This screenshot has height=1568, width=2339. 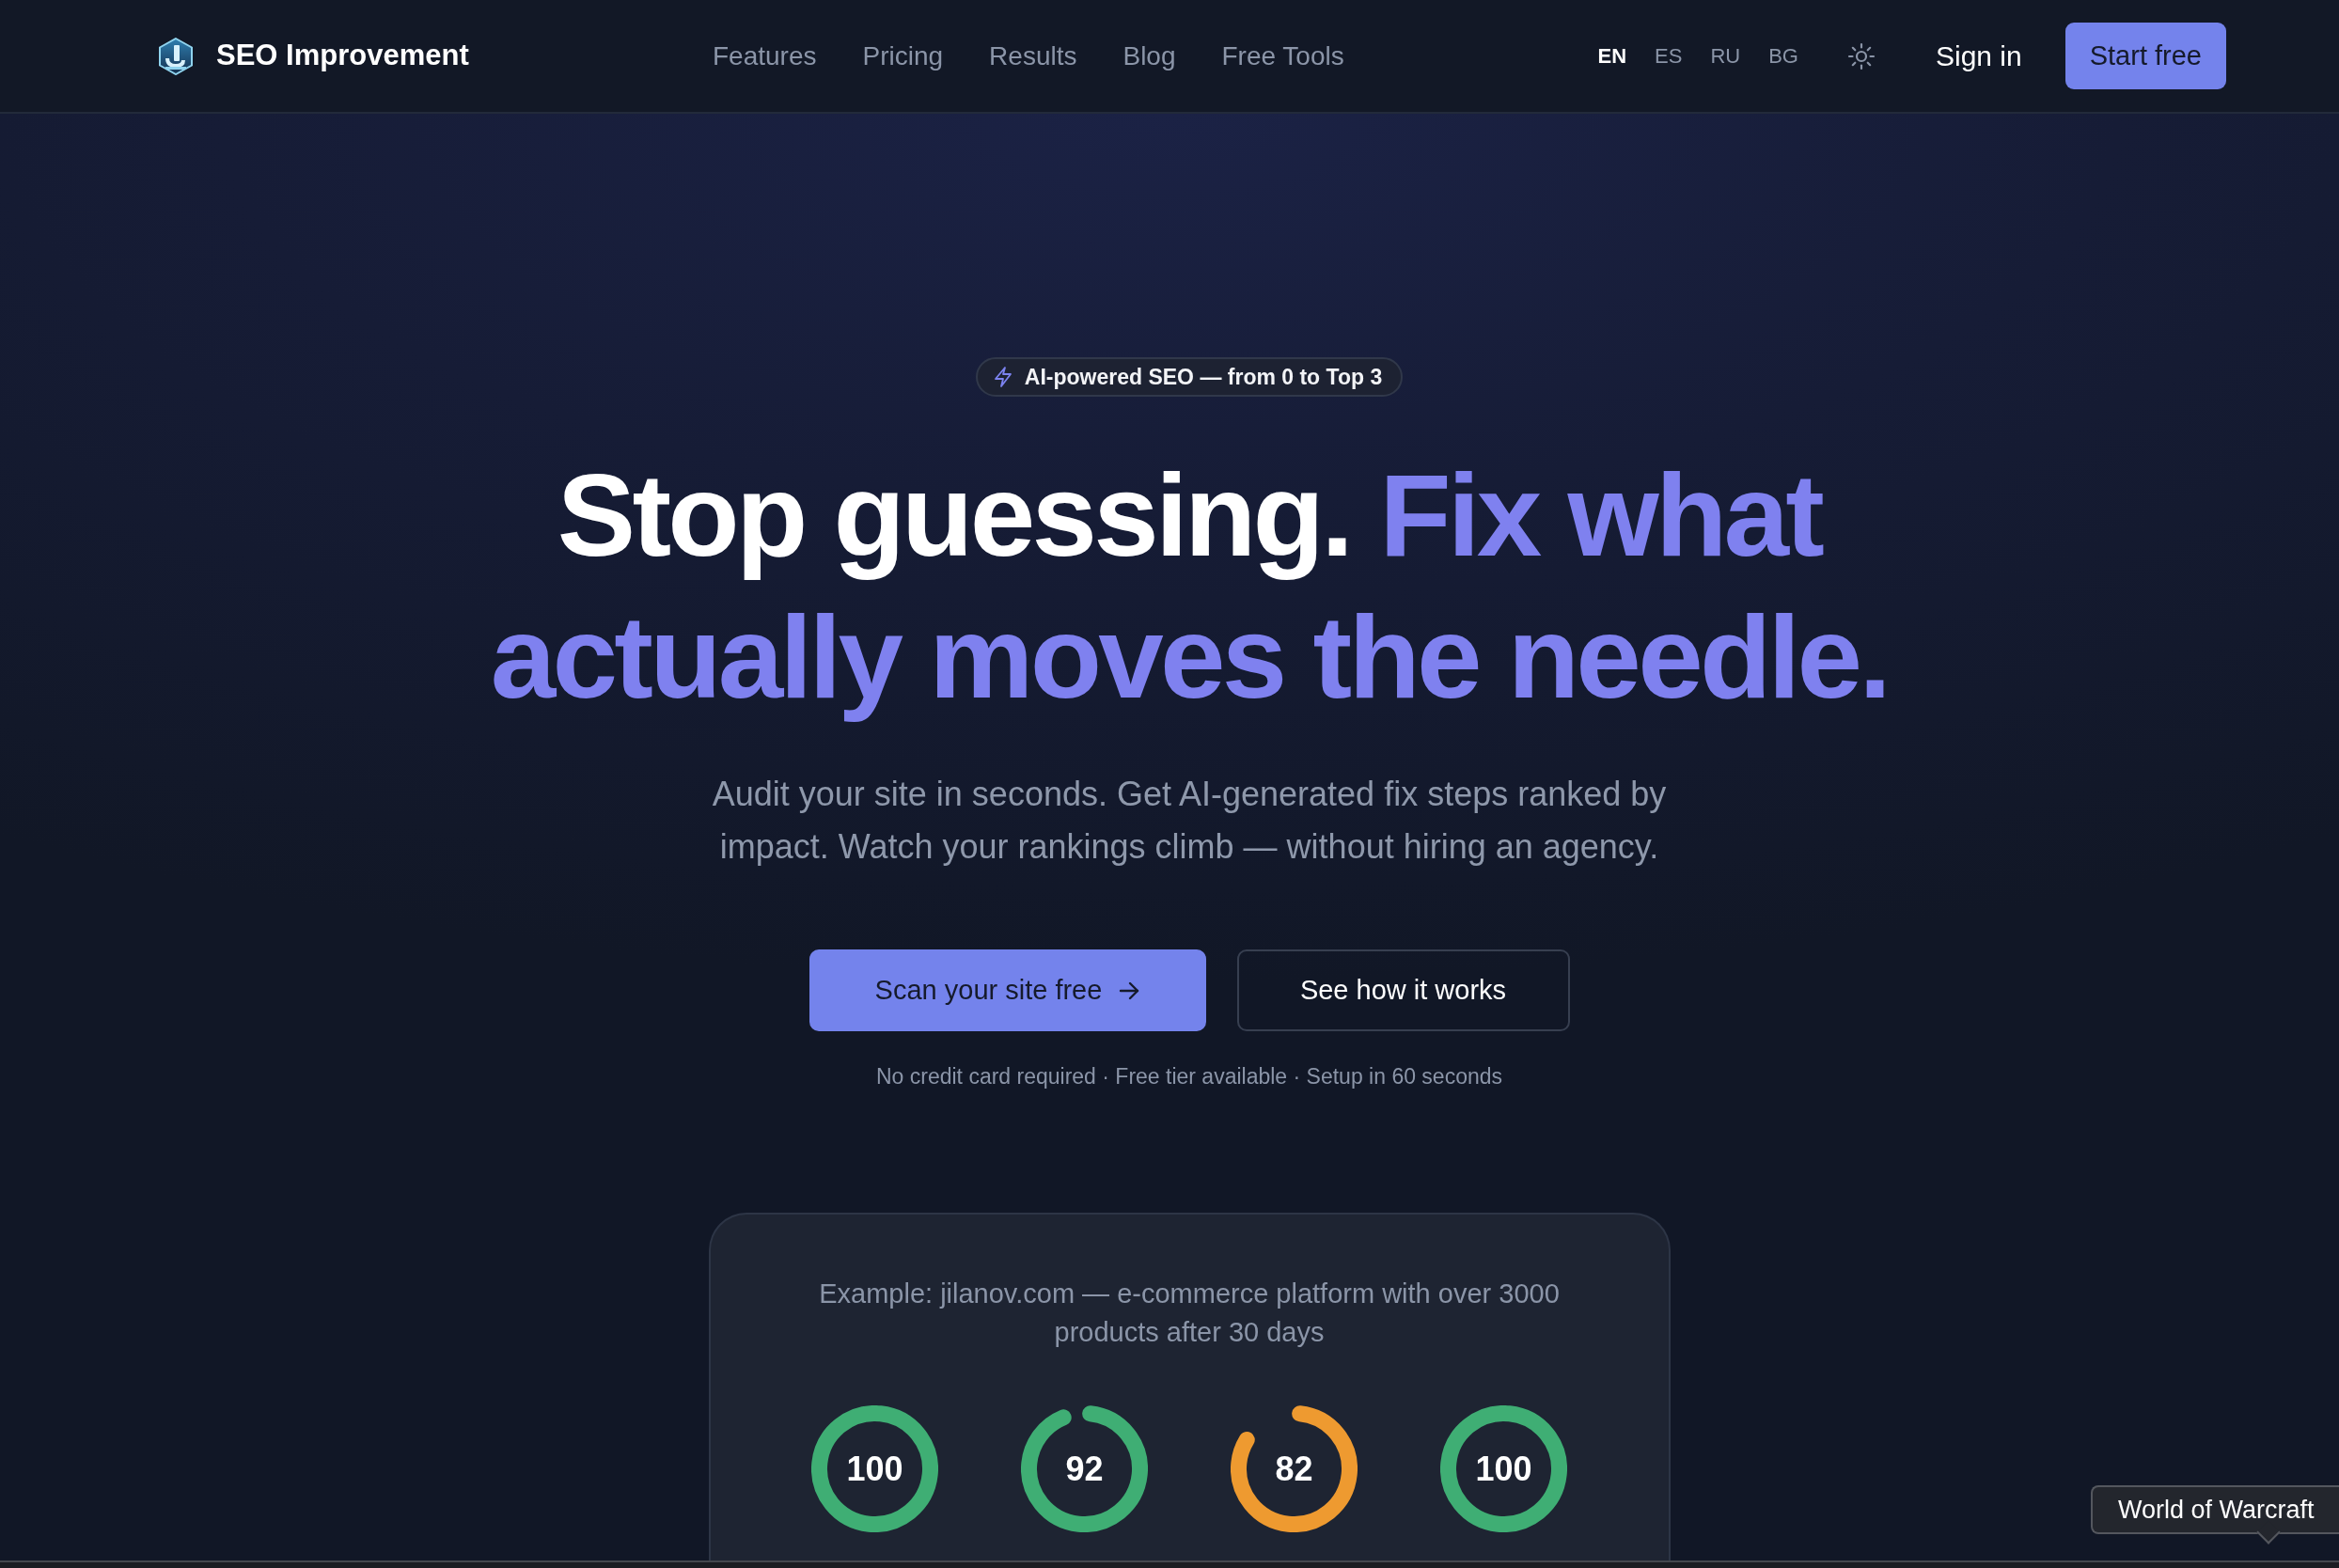 I want to click on theme-toggle-button, so click(x=1861, y=56).